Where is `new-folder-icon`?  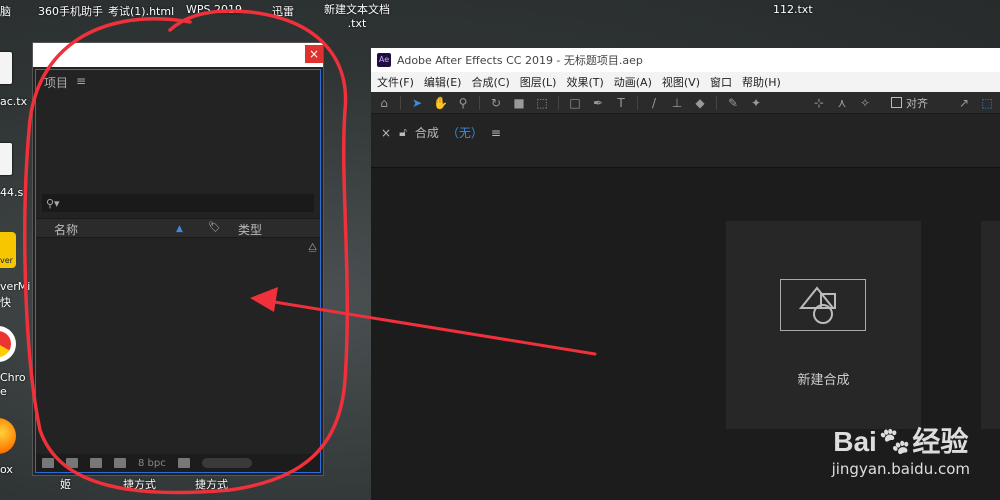
new-folder-icon is located at coordinates (72, 463).